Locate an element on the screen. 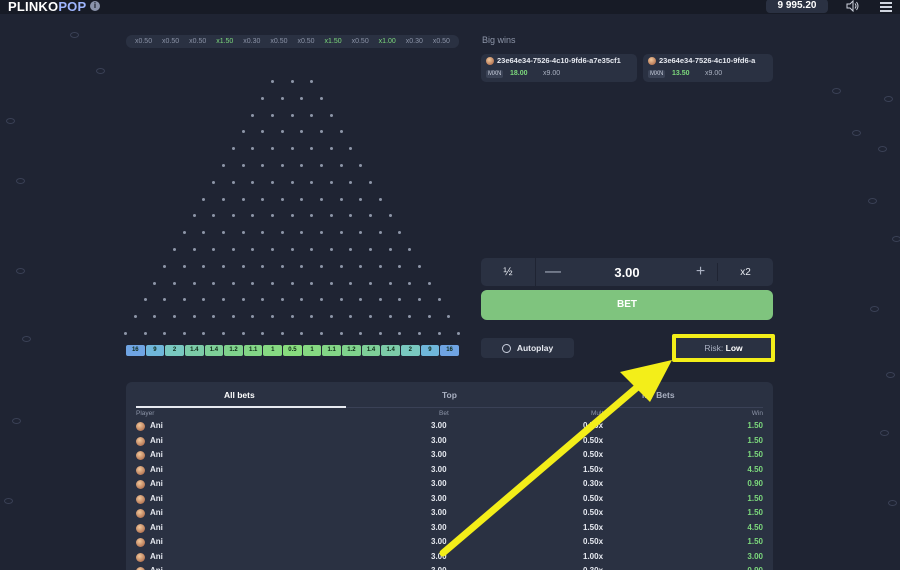  tab-all-bets: All bets is located at coordinates (239, 395).